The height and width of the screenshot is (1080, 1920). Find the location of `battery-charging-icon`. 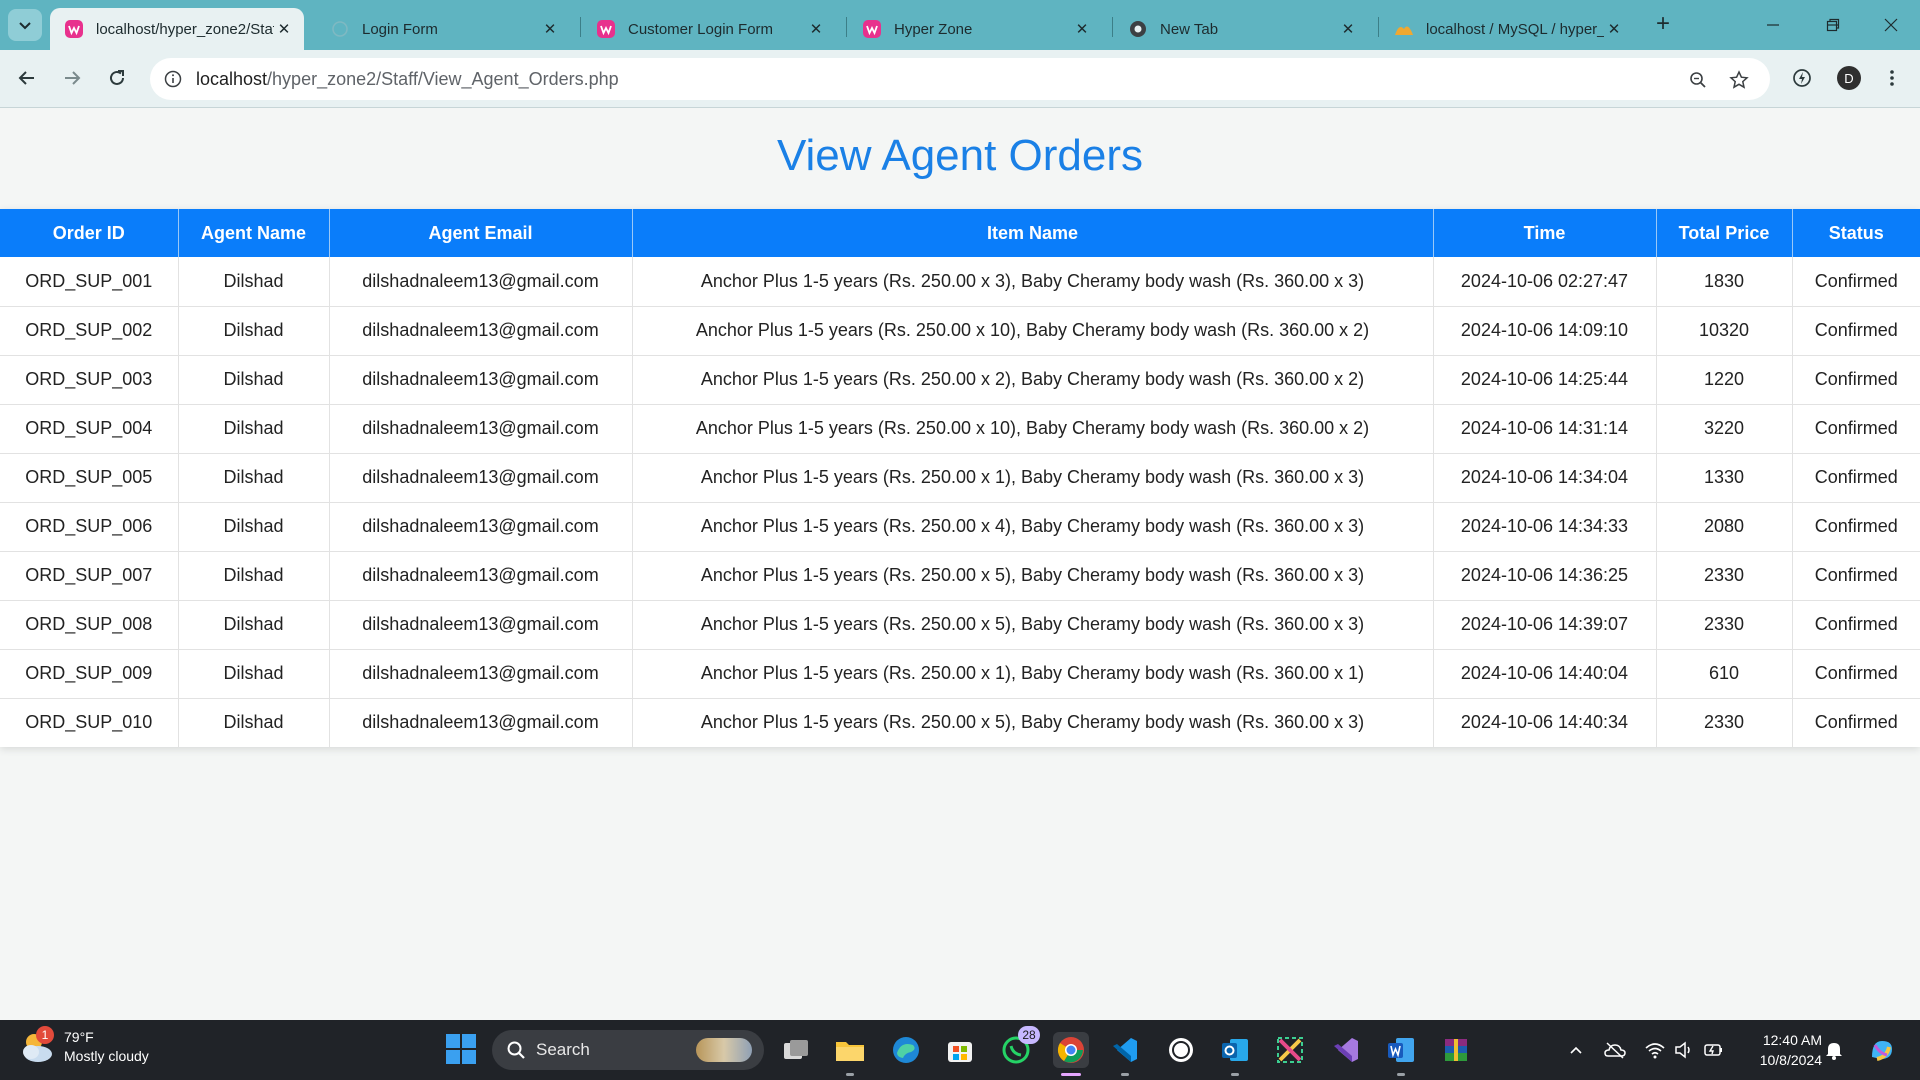

battery-charging-icon is located at coordinates (1714, 1050).